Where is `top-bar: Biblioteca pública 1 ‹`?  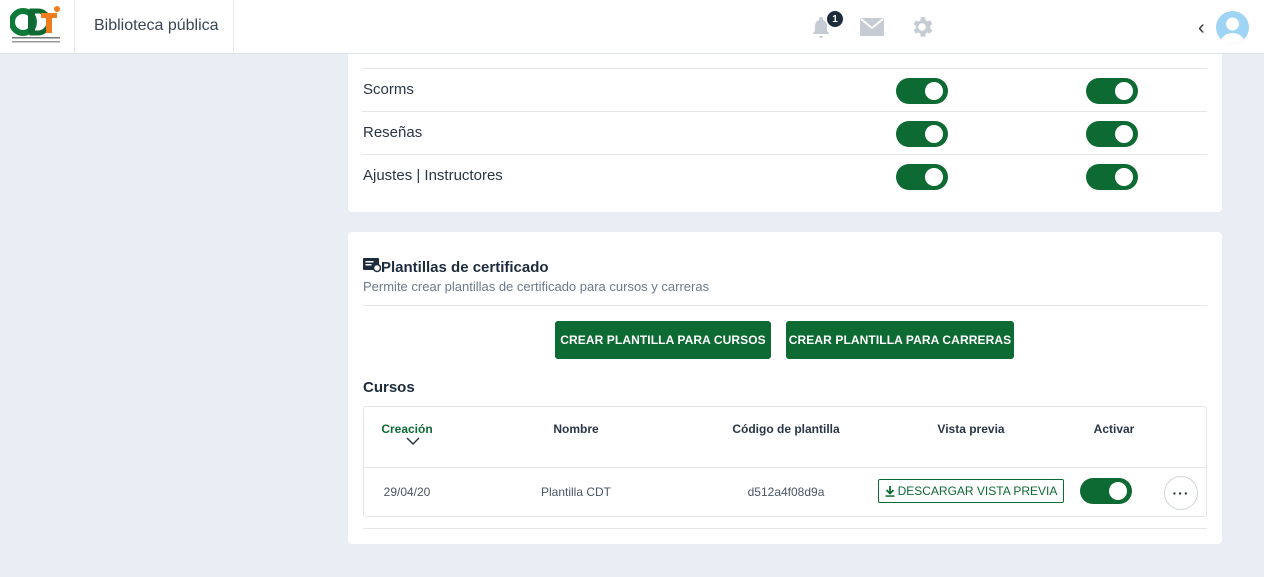
top-bar: Biblioteca pública 1 ‹ is located at coordinates (632, 27).